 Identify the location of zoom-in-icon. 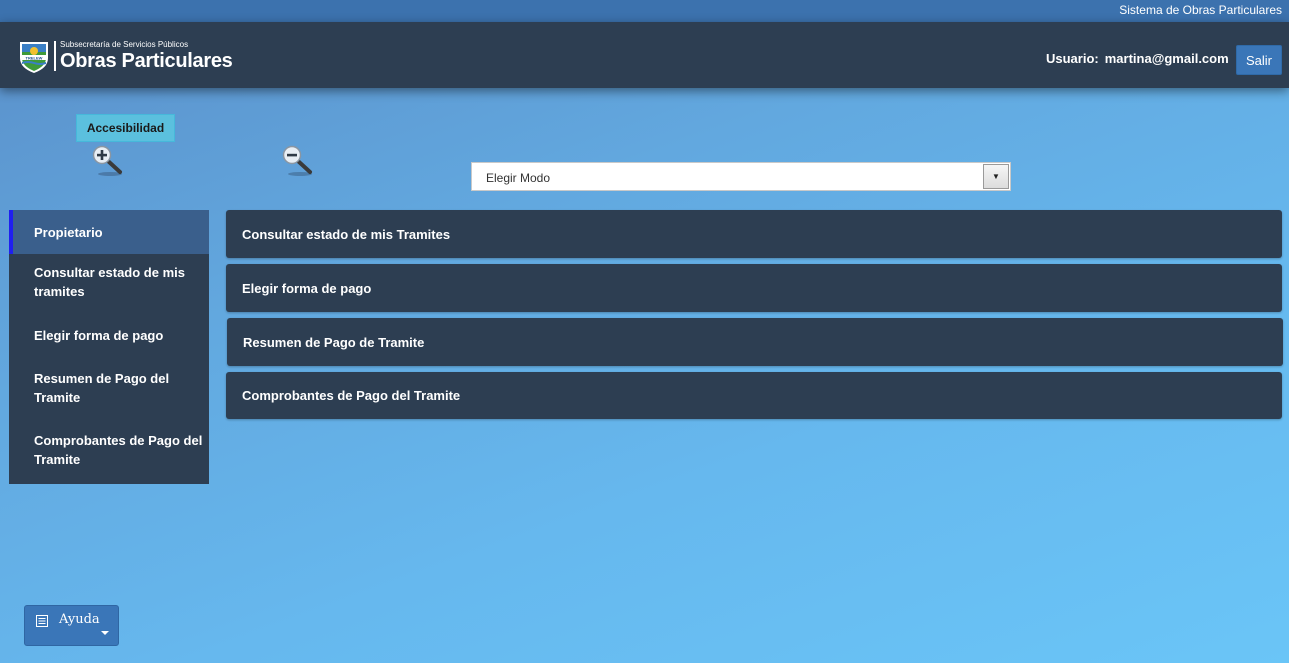
(108, 161).